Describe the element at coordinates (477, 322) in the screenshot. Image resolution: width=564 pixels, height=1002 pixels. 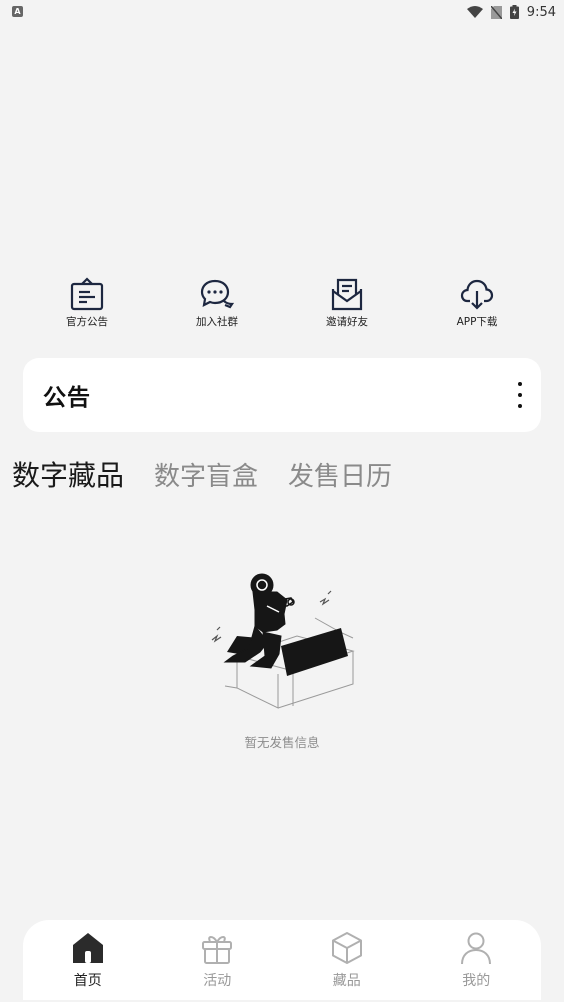
I see `quick-link-label: APP下载` at that location.